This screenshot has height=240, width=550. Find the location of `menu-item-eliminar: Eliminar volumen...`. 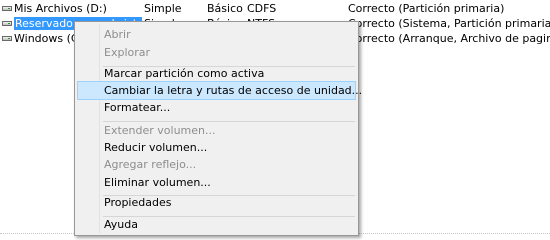

menu-item-eliminar: Eliminar volumen... is located at coordinates (216, 182).